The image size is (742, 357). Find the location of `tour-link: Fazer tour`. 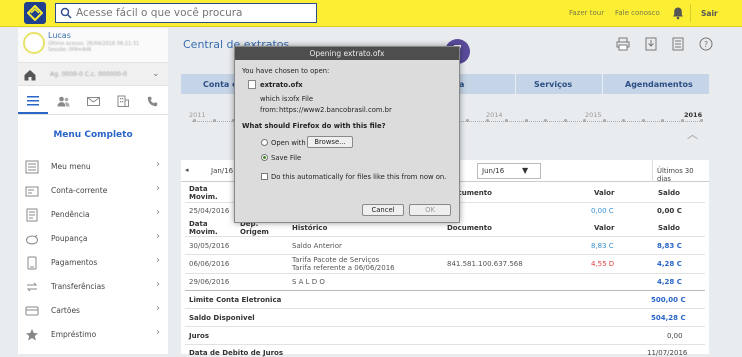

tour-link: Fazer tour is located at coordinates (586, 13).